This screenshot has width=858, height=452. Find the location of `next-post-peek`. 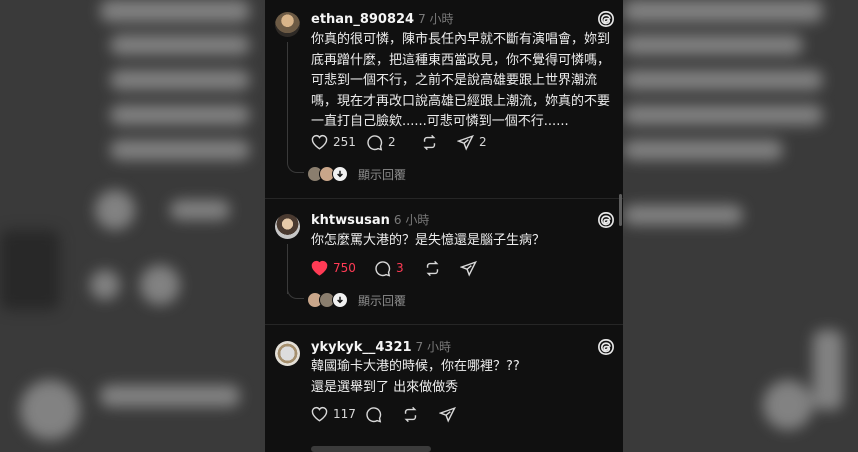

next-post-peek is located at coordinates (371, 449).